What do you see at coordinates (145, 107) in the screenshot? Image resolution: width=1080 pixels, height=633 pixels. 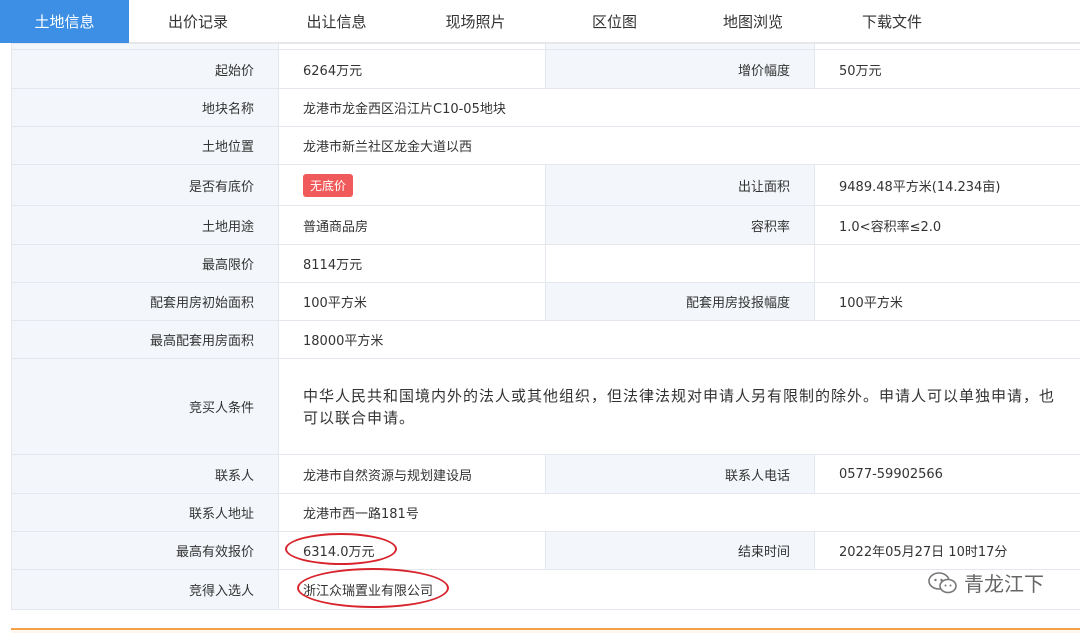 I see `parcel-name-label: 地块名称` at bounding box center [145, 107].